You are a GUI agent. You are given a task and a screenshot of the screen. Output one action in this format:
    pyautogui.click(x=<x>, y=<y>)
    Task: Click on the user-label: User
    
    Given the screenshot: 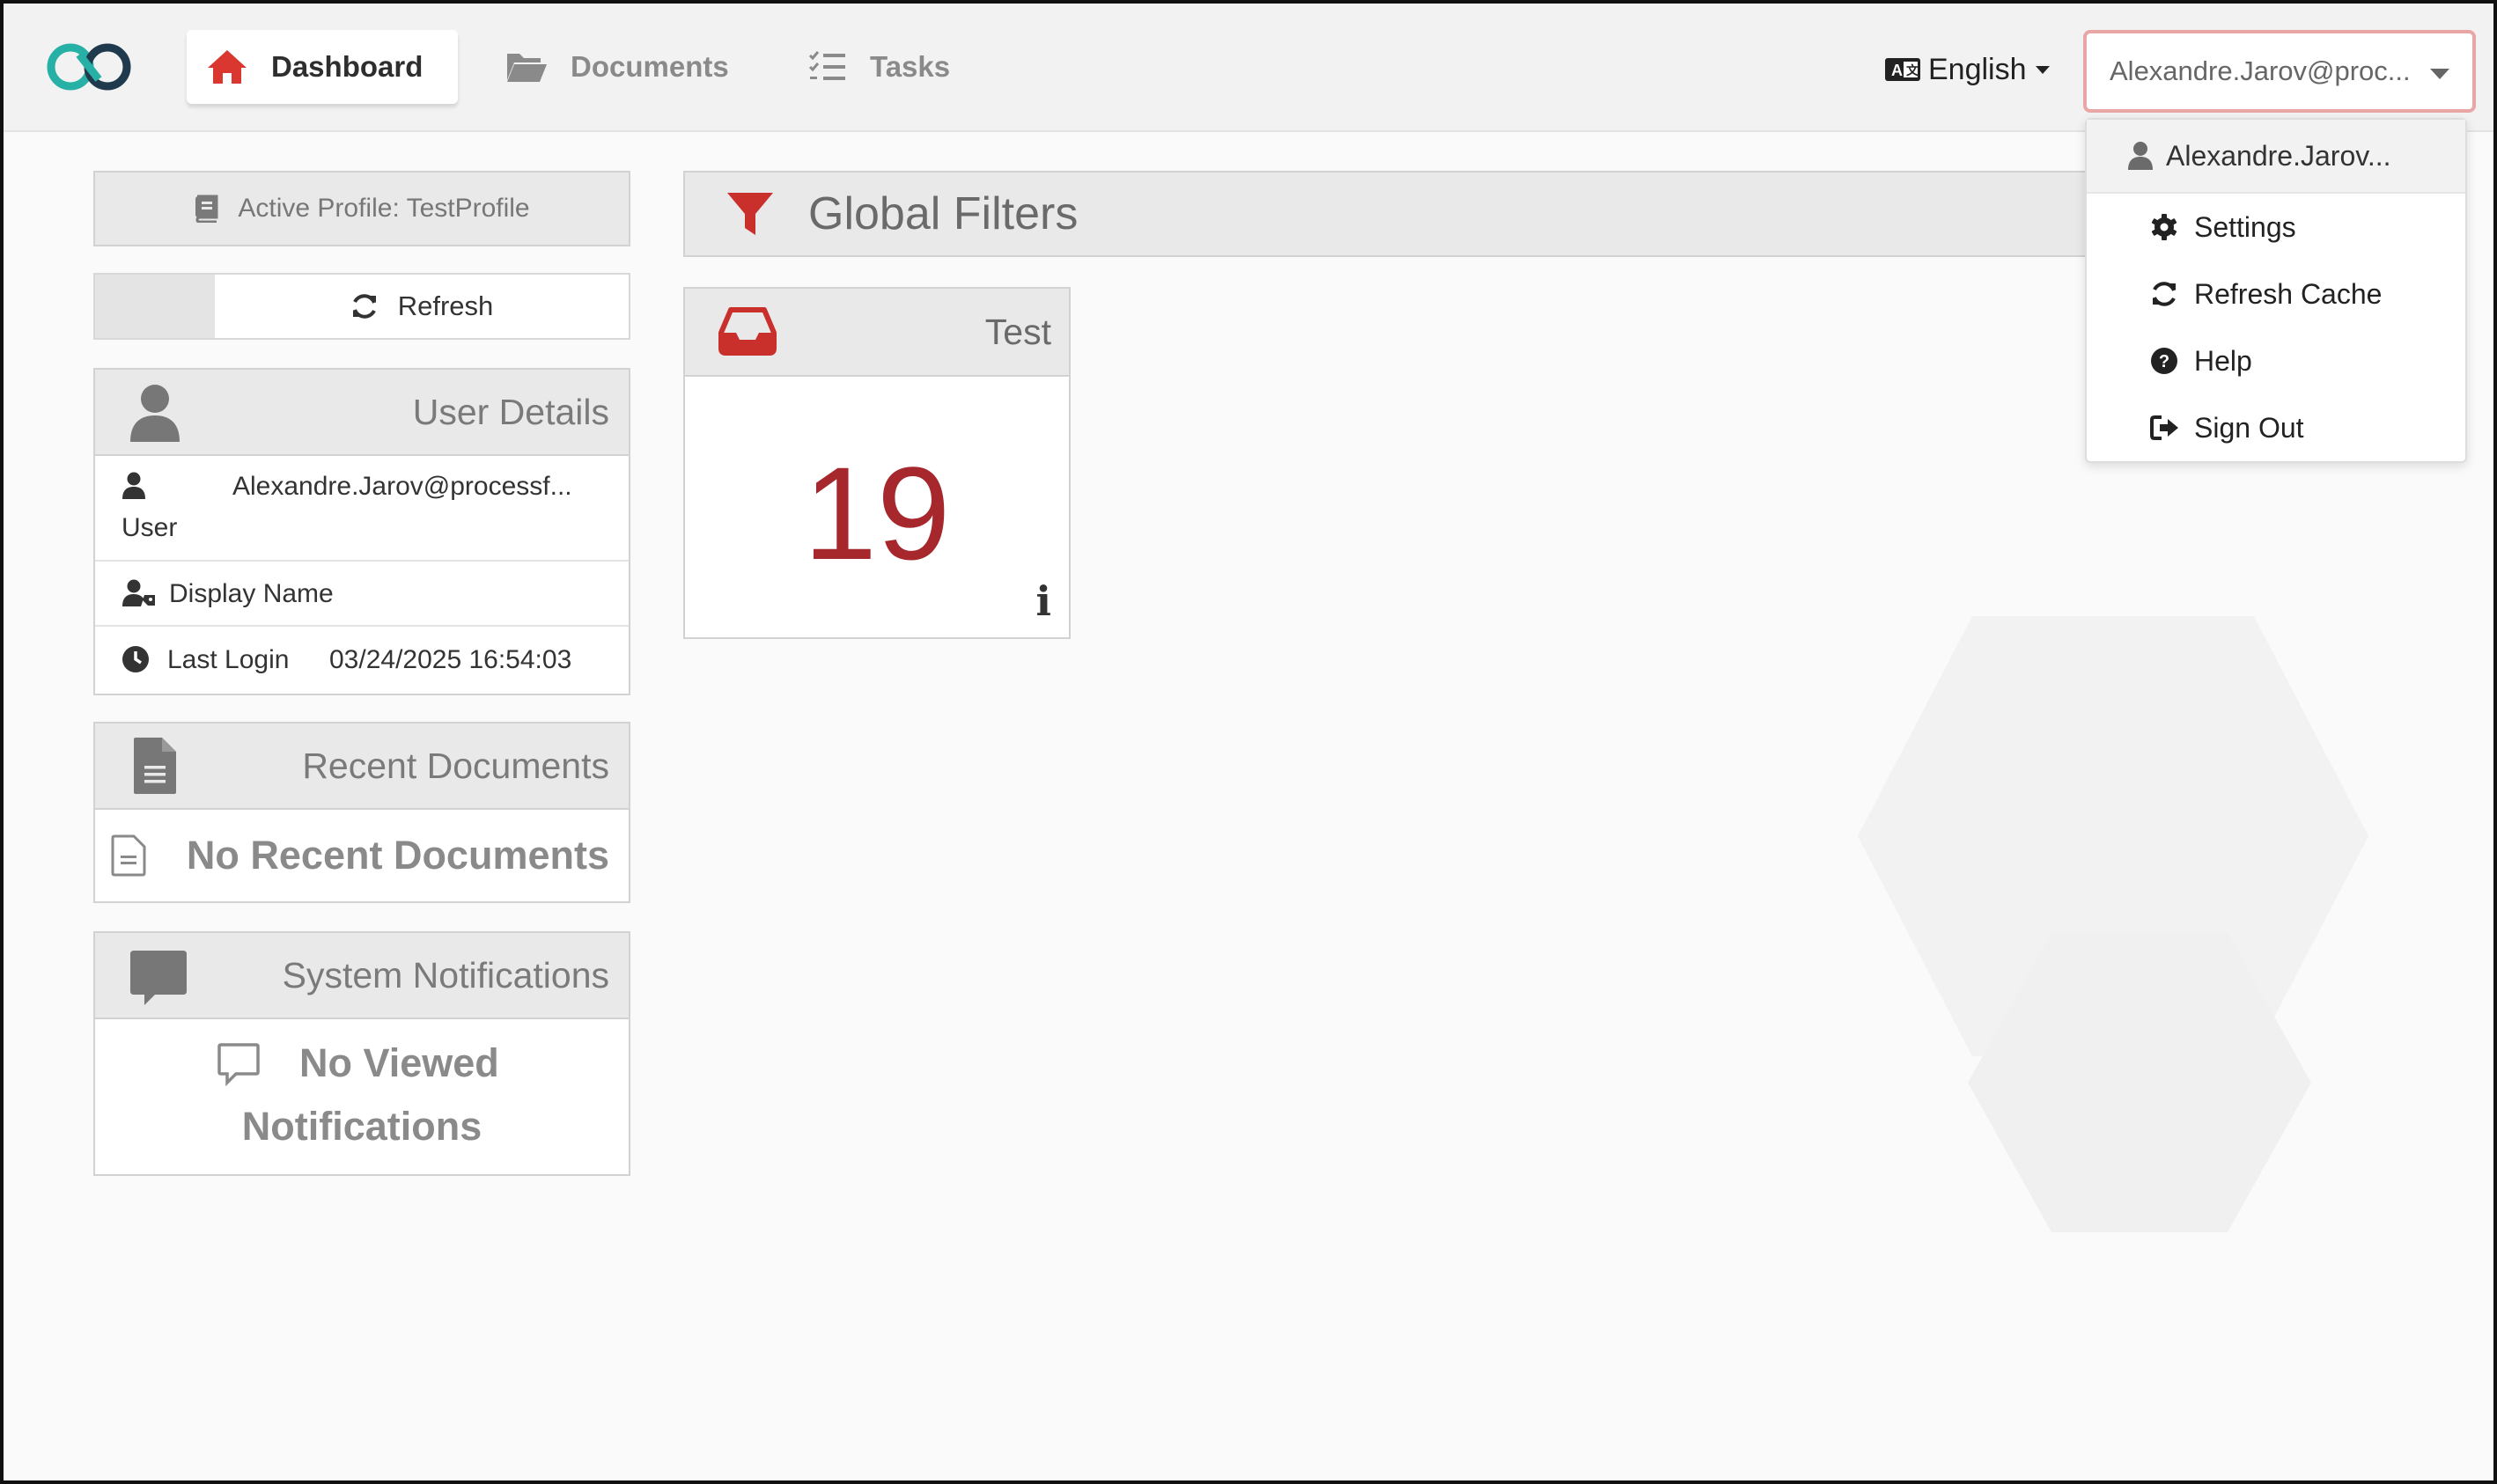 What is the action you would take?
    pyautogui.click(x=150, y=527)
    